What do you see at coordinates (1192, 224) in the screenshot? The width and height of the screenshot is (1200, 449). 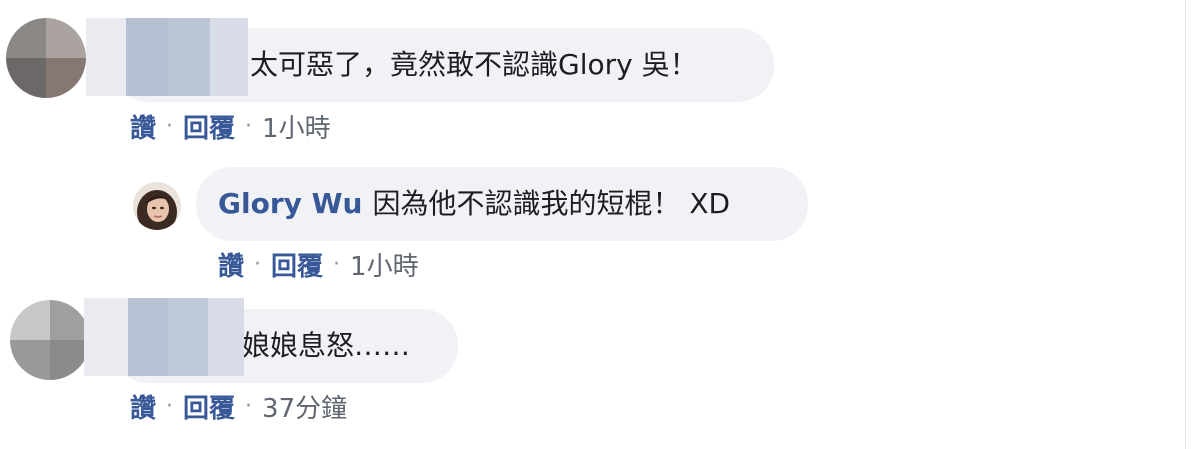 I see `scrollbar` at bounding box center [1192, 224].